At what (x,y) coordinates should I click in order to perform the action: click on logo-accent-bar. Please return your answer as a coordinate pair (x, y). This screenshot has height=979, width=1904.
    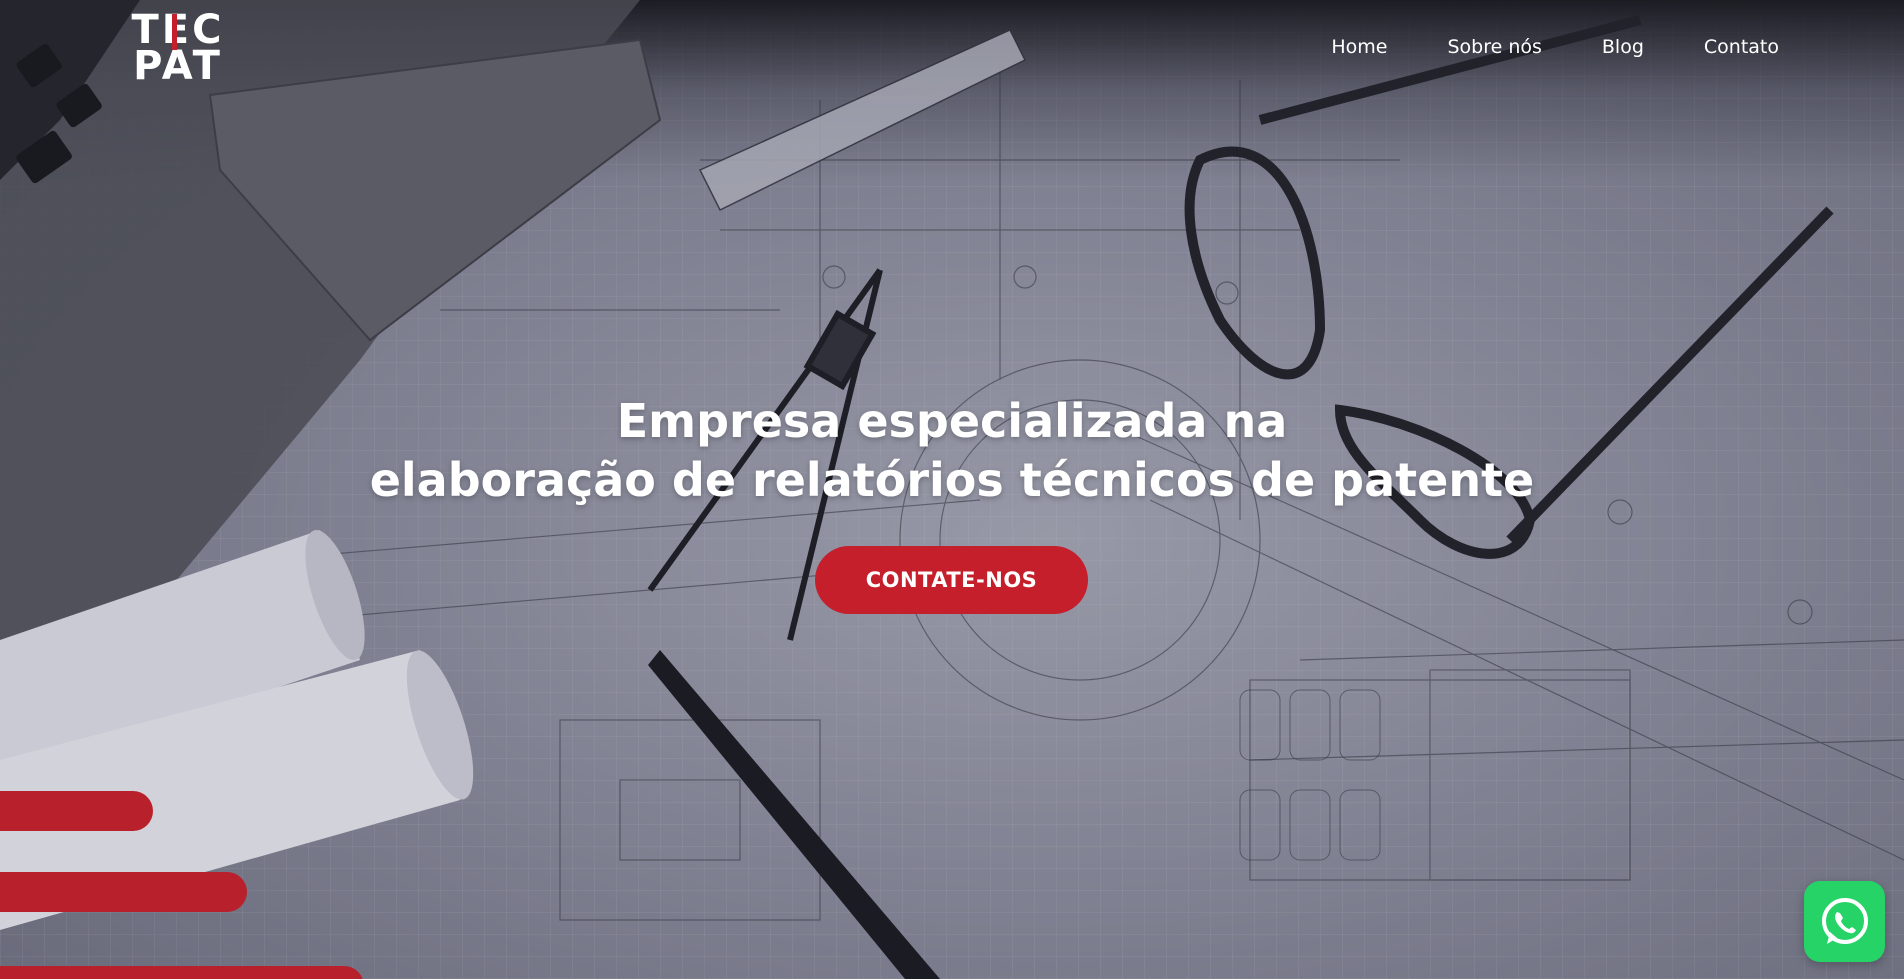
    Looking at the image, I should click on (174, 32).